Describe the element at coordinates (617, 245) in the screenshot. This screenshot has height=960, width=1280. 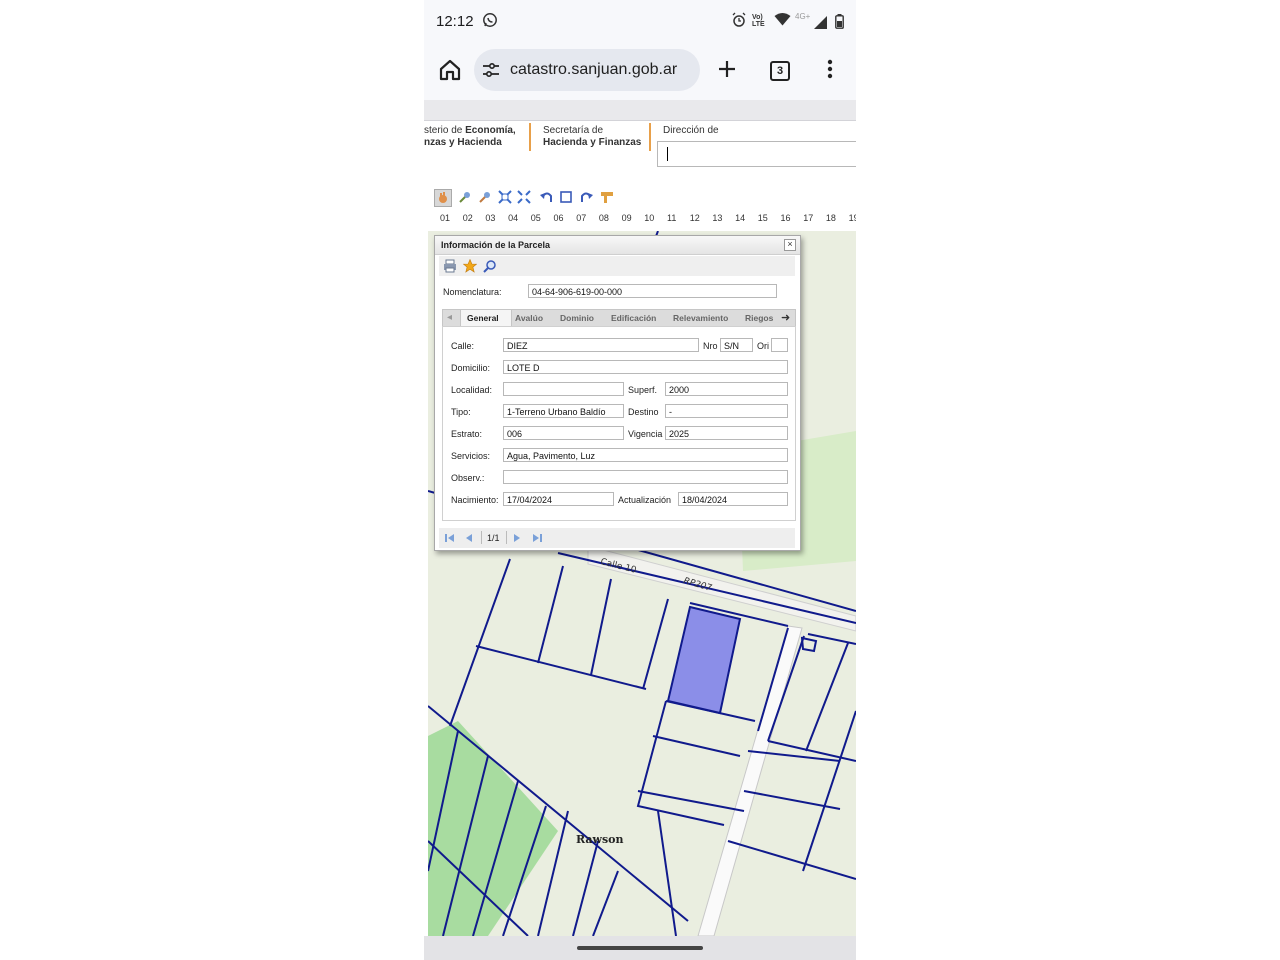
I see `dialog-titlebar: Información de la Parcela ×` at that location.